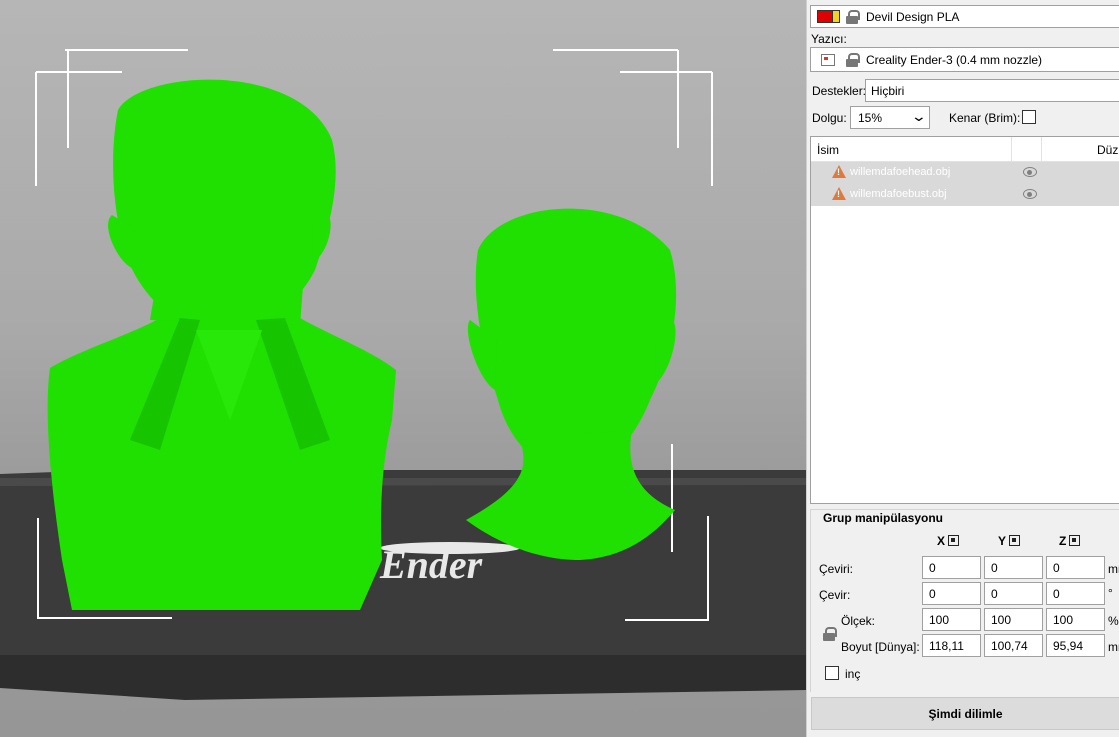 The height and width of the screenshot is (737, 1119). What do you see at coordinates (992, 90) in the screenshot?
I see `supports-dropdown: Hiçbiri` at bounding box center [992, 90].